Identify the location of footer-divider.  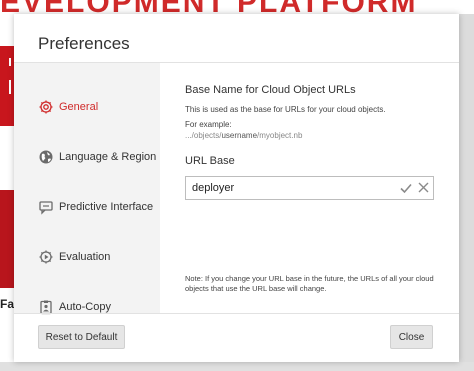
(236, 313).